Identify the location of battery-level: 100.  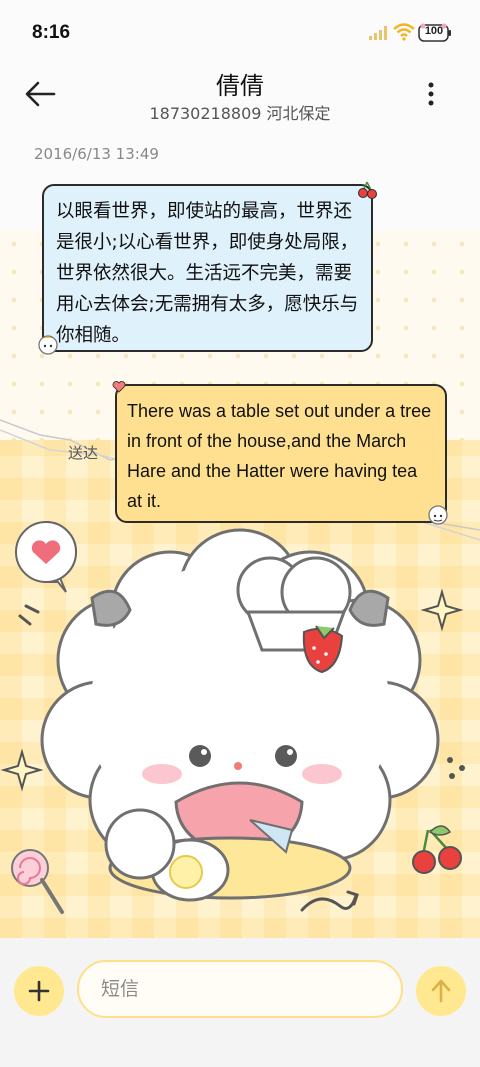
(434, 31).